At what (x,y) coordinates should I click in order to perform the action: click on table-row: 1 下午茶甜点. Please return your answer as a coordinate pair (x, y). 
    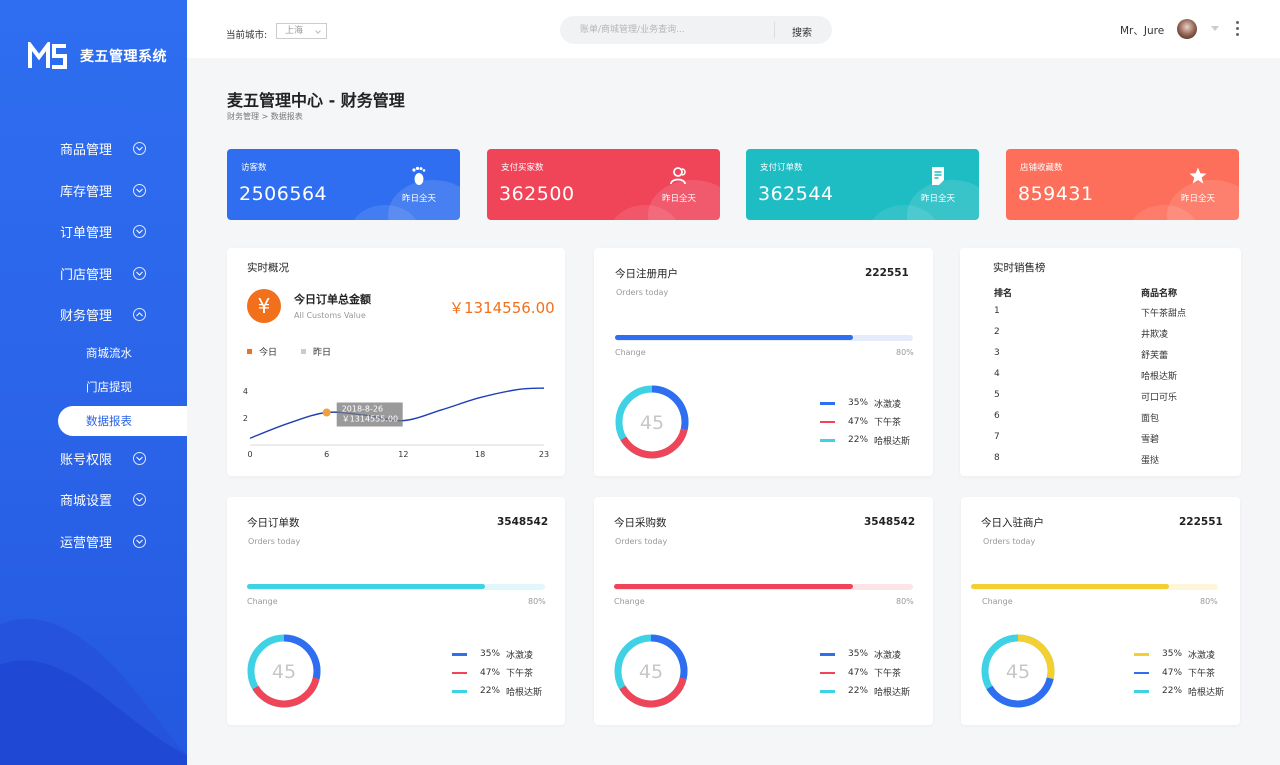
    Looking at the image, I should click on (1100, 316).